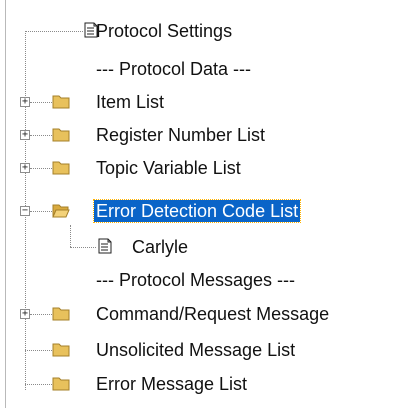 The width and height of the screenshot is (399, 408). Describe the element at coordinates (199, 102) in the screenshot. I see `tree-item-item-list: + Item List` at that location.